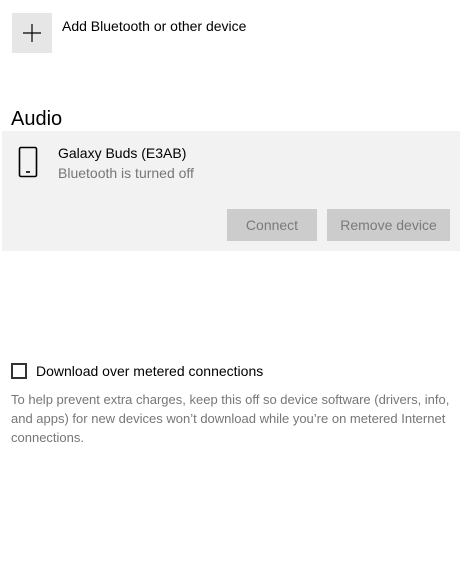 The height and width of the screenshot is (567, 474). What do you see at coordinates (388, 225) in the screenshot?
I see `remove-device-button: Remove device` at bounding box center [388, 225].